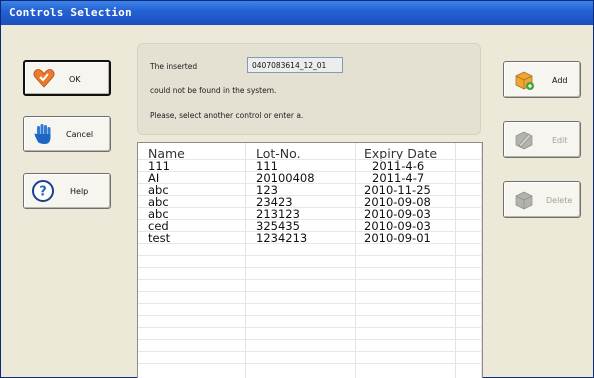  I want to click on hand-stop-icon, so click(43, 134).